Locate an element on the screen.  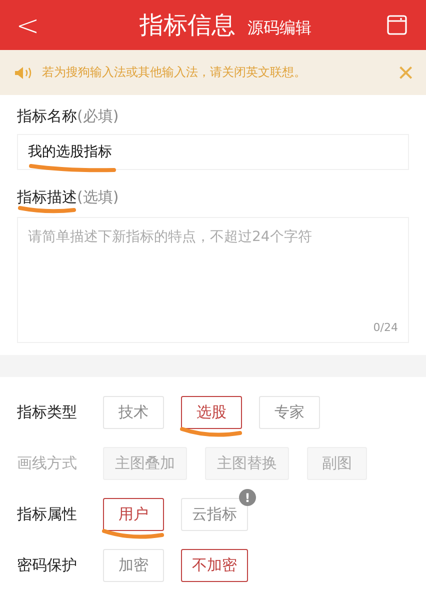
speaker-icon is located at coordinates (24, 73).